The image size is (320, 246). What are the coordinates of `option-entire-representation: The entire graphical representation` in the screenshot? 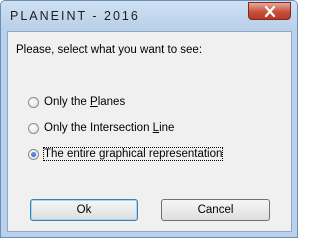 It's located at (126, 154).